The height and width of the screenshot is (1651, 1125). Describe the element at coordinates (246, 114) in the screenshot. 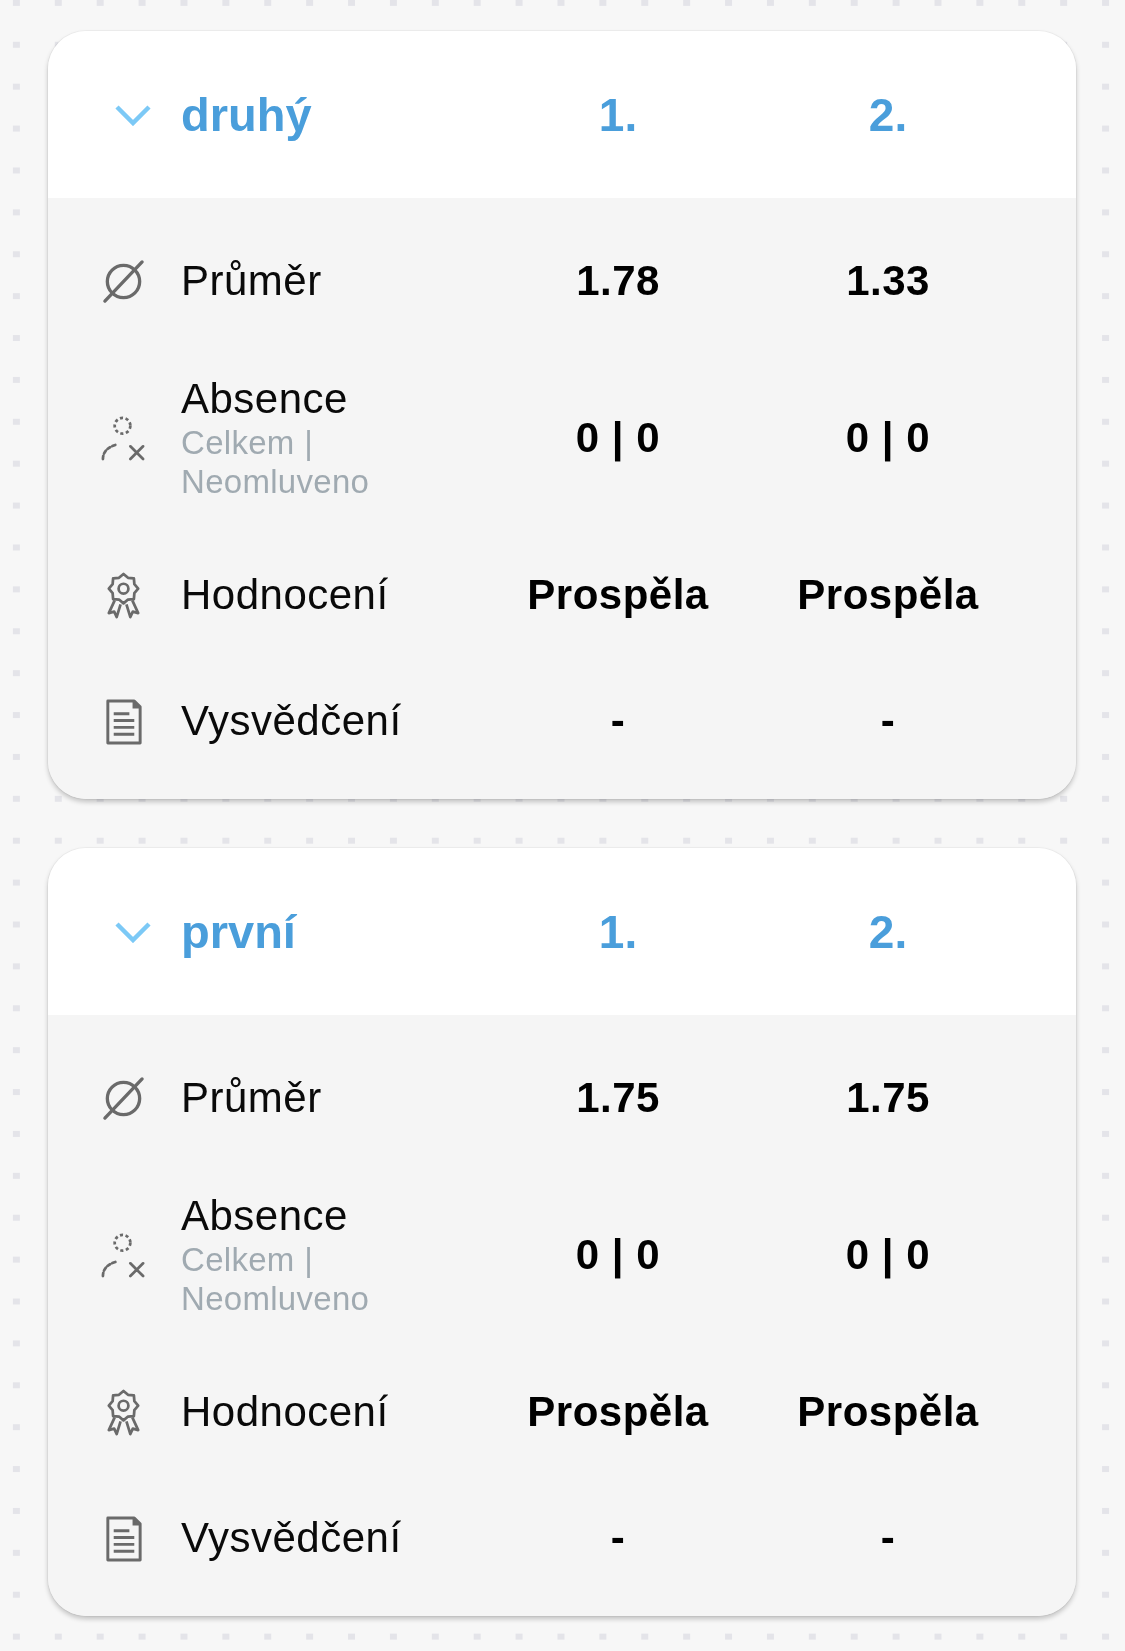

I see `card-title: druhý` at that location.